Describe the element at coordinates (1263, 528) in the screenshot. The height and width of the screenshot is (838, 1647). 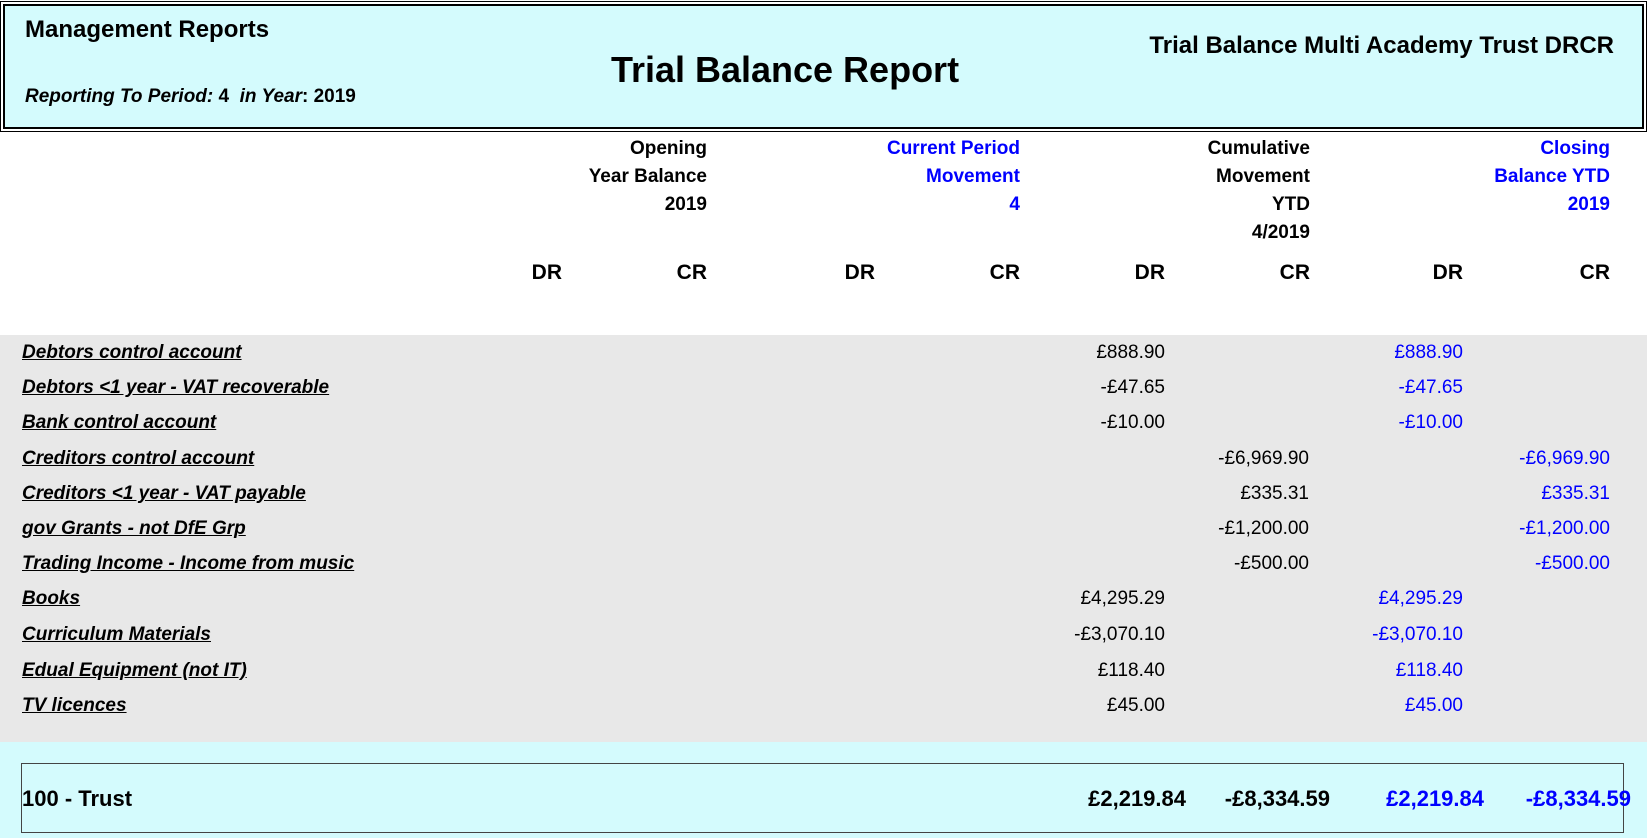
I see `cumulative-cr-value: -£1,200.00` at that location.